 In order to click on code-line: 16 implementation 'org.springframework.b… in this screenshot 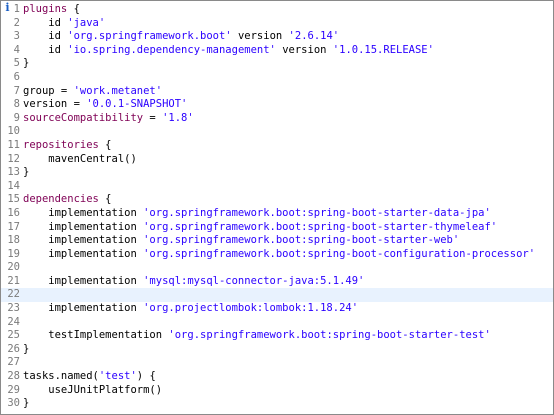, I will do `click(277, 214)`.